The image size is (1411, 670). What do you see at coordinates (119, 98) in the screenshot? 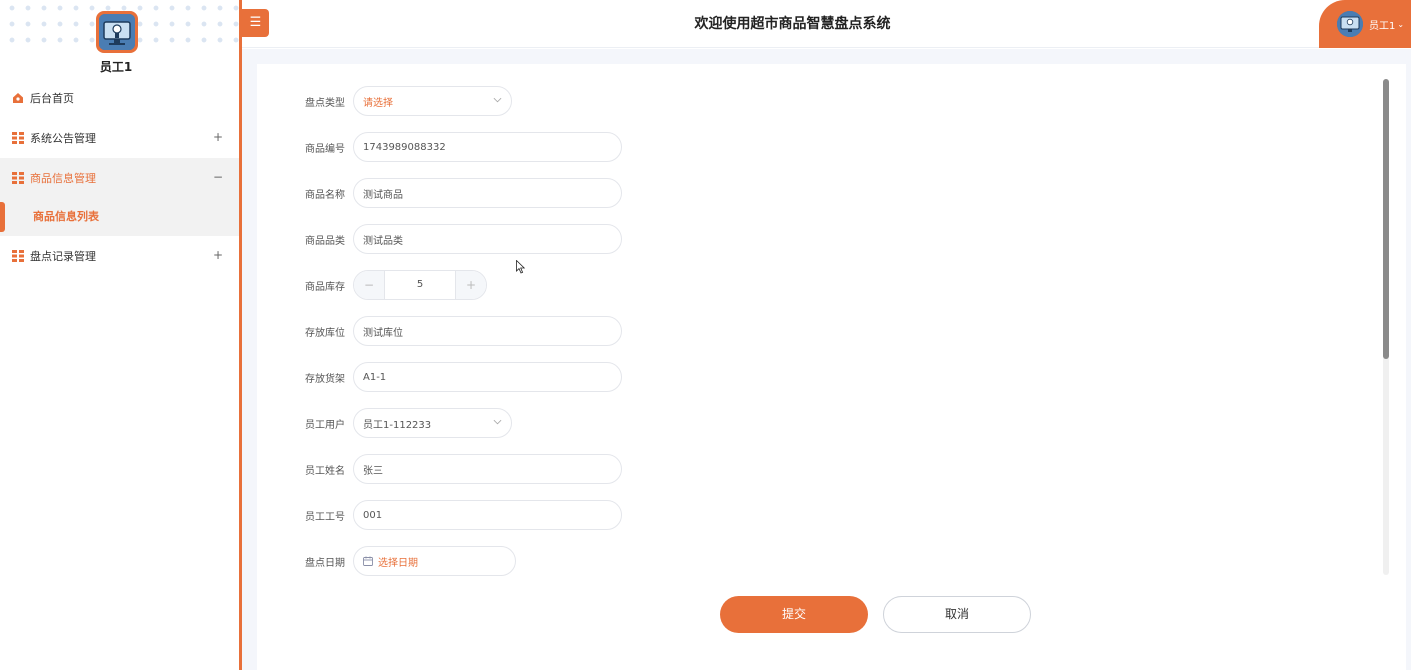
I see `sidebar-item-home: 后台首页` at bounding box center [119, 98].